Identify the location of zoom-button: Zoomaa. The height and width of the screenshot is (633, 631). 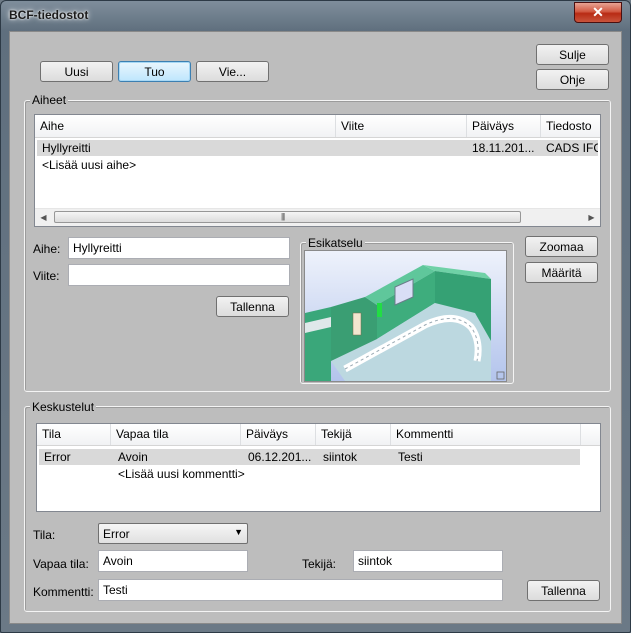
(561, 246).